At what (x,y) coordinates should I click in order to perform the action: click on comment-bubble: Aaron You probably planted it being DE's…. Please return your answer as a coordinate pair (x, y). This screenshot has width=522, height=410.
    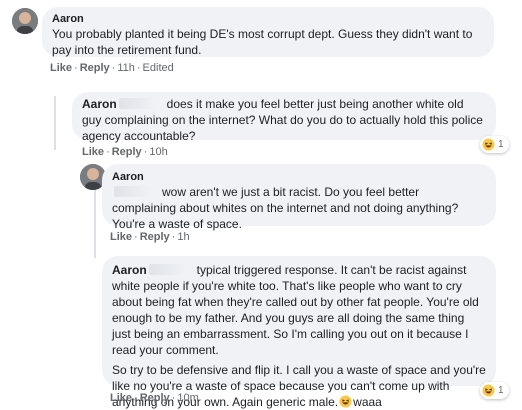
    Looking at the image, I should click on (268, 32).